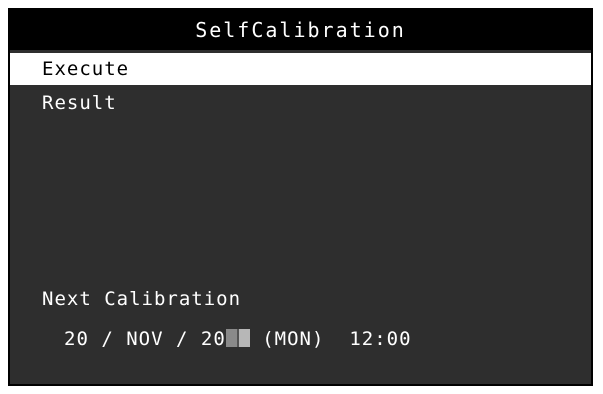 The height and width of the screenshot is (394, 603). I want to click on menu-item-execute: Execute, so click(300, 69).